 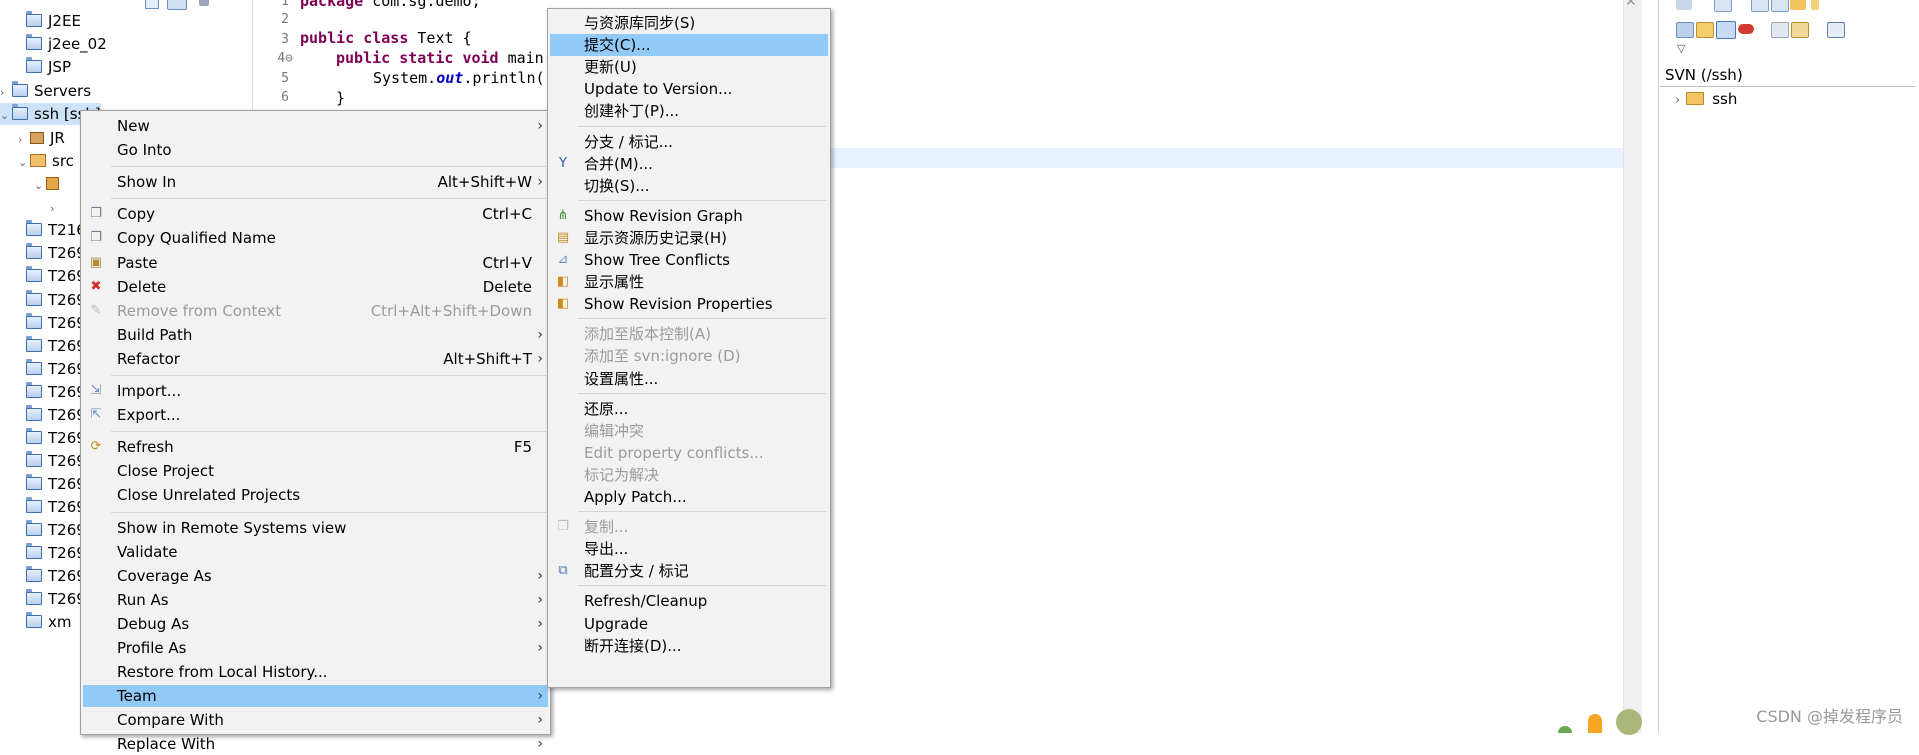 I want to click on refresh-icon, so click(x=1705, y=30).